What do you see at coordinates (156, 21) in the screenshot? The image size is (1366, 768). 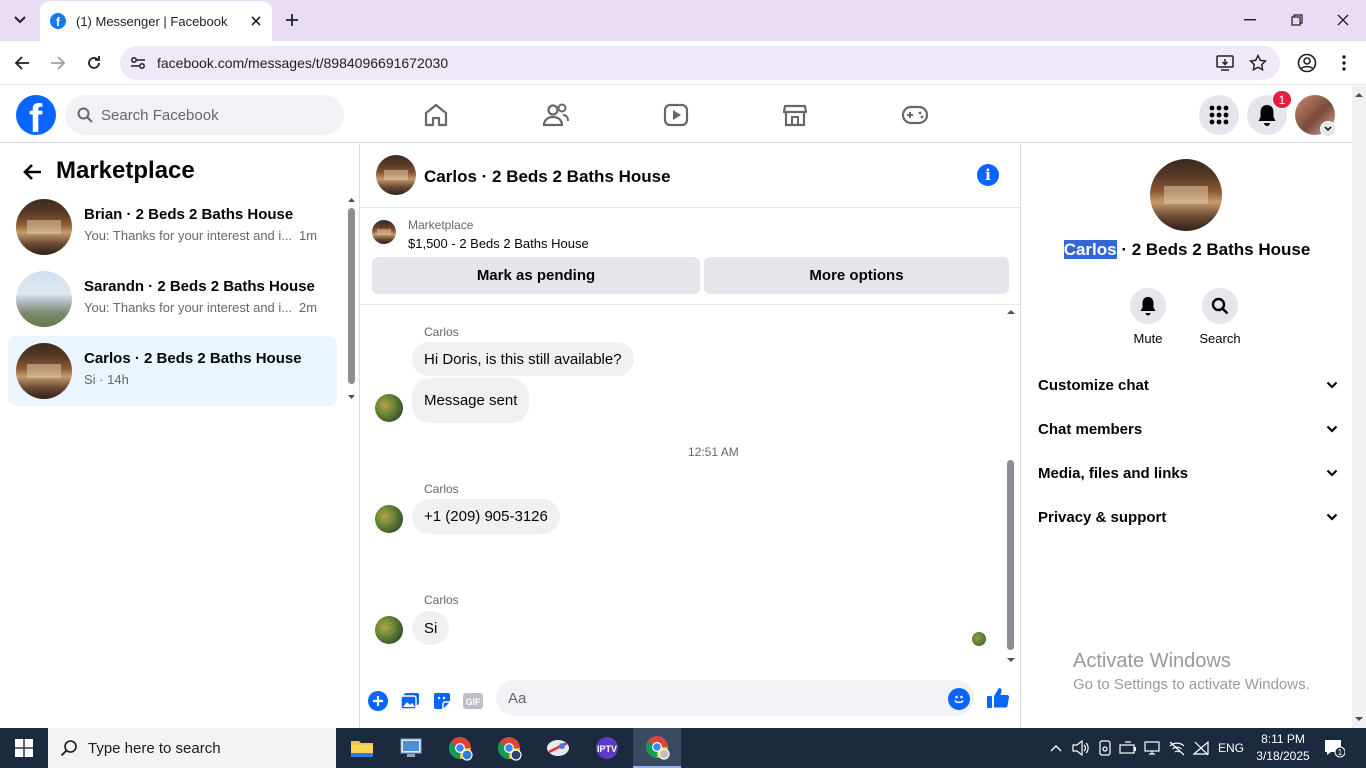 I see `browser-tab: f (1) Messenger | Facebook` at bounding box center [156, 21].